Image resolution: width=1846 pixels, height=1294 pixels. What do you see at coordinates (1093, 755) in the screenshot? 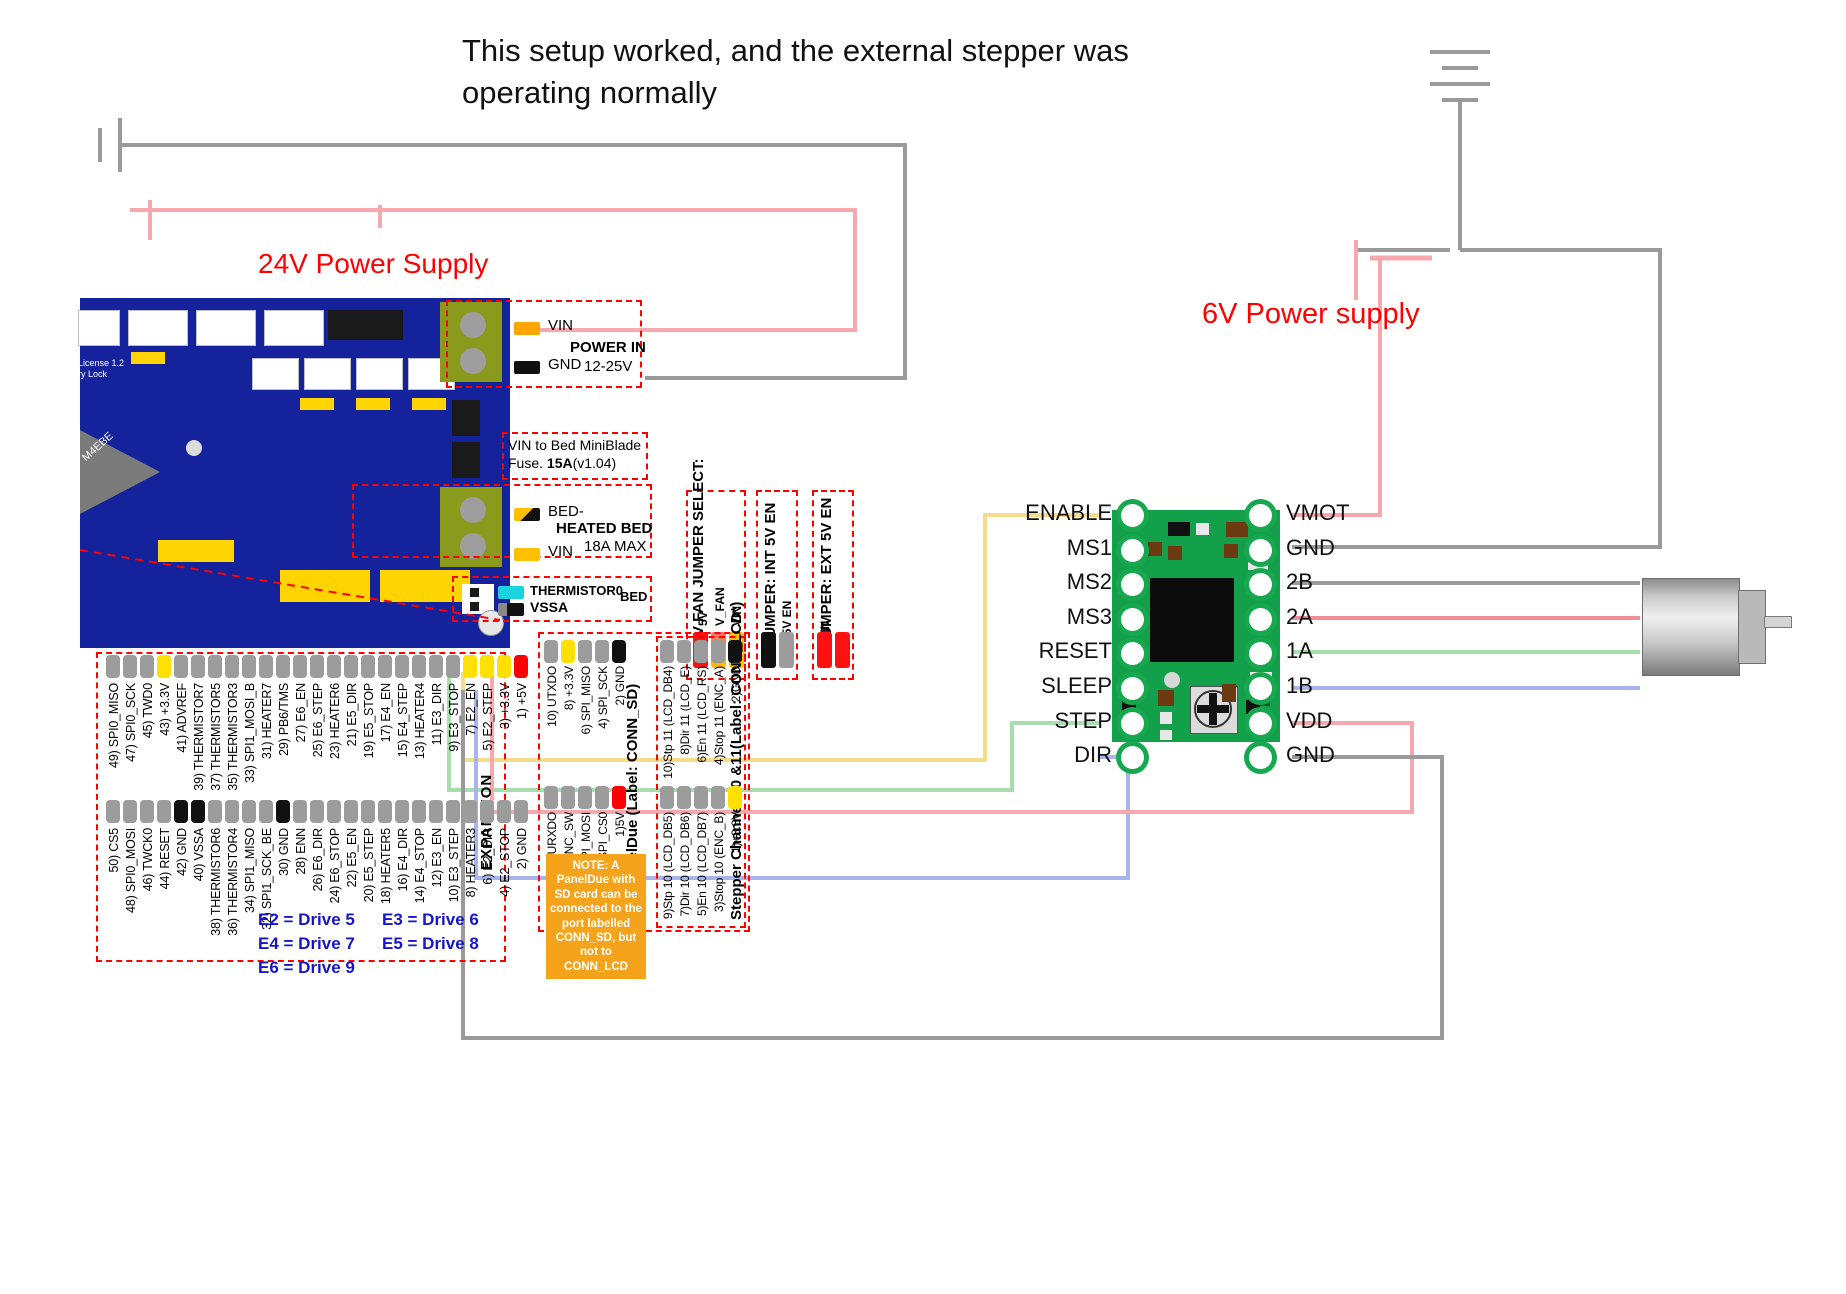
I see `driver-left-pin-dir: DIR` at bounding box center [1093, 755].